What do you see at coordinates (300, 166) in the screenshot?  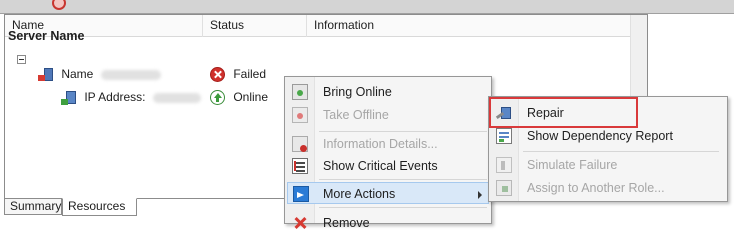 I see `critical-events-icon` at bounding box center [300, 166].